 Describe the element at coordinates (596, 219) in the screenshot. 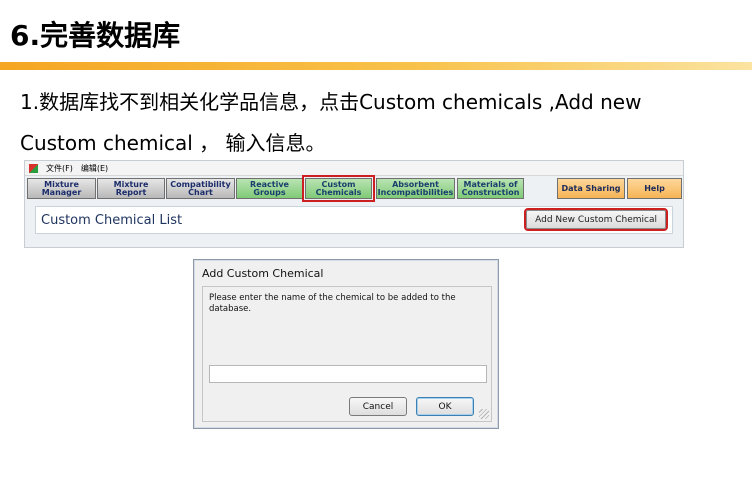

I see `add-new-custom-chemical-button: Add New Custom Chemical` at that location.